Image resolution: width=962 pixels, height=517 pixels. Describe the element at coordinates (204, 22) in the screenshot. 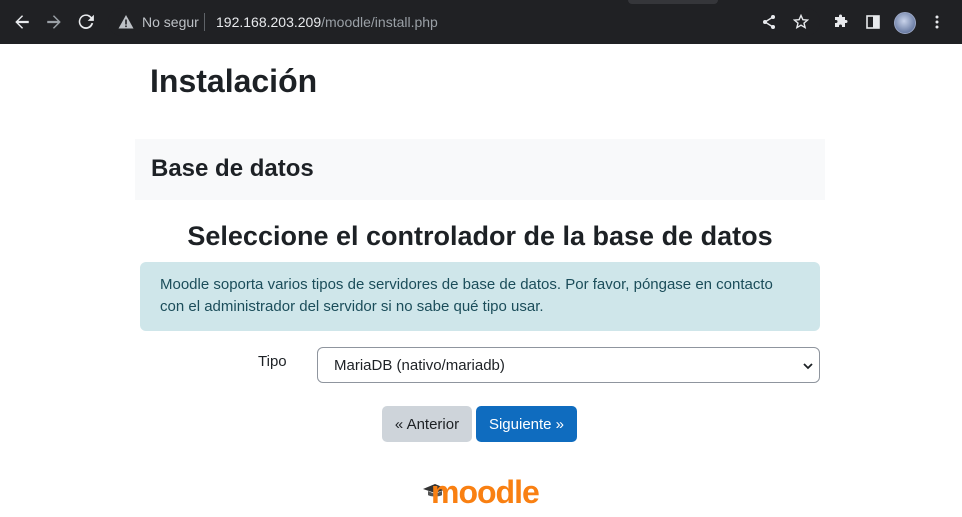

I see `address-separator` at that location.